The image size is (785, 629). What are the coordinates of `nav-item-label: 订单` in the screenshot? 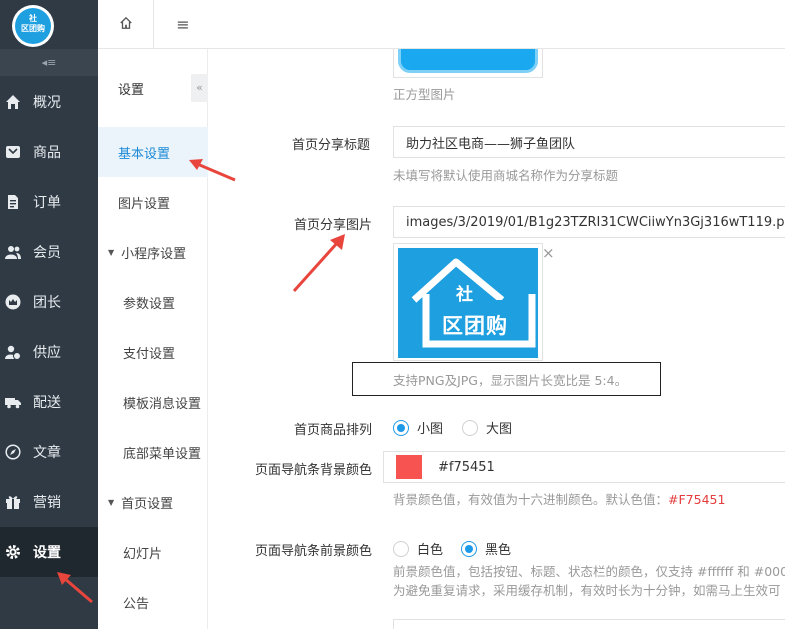 It's located at (47, 203).